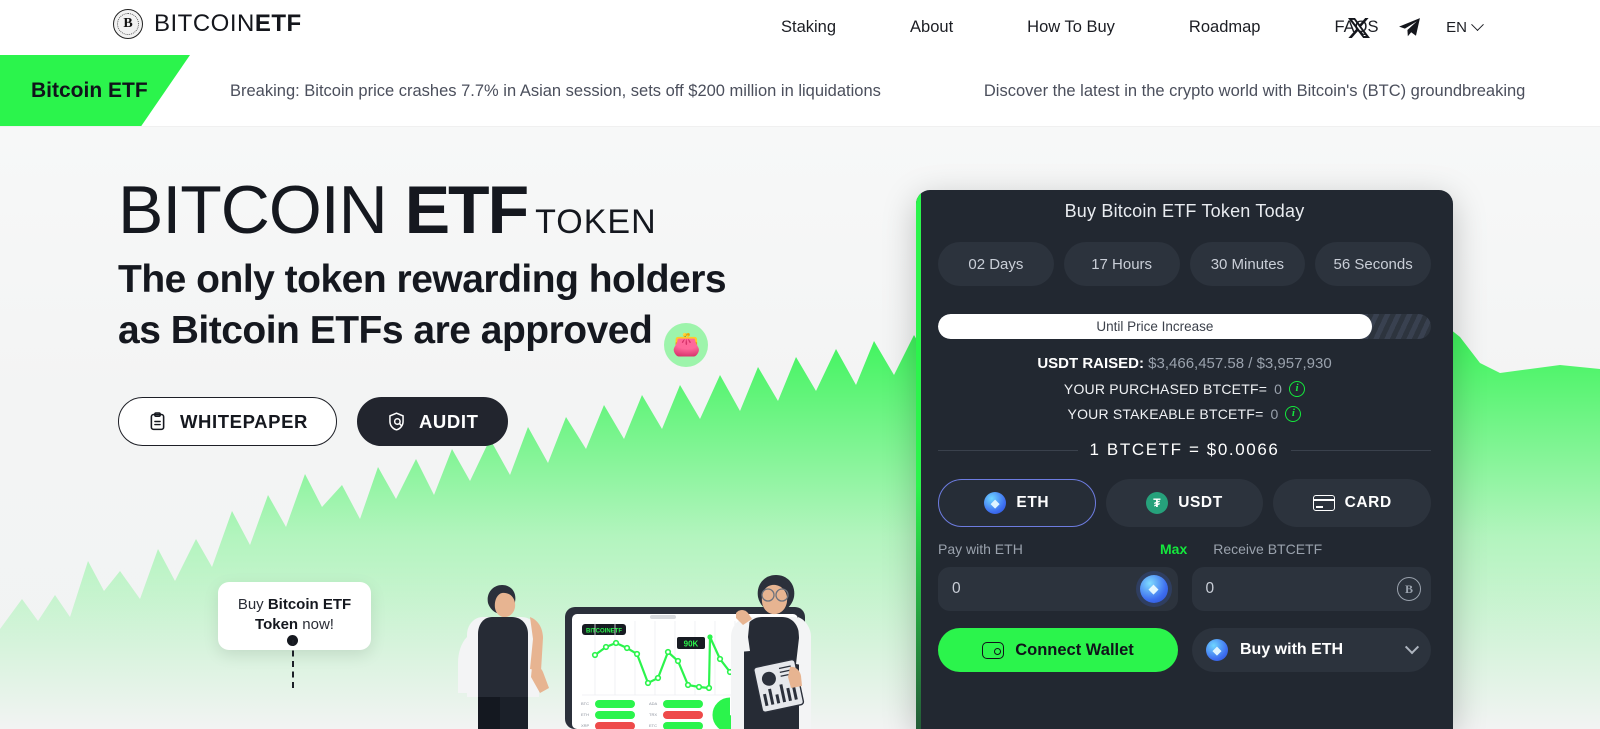 The image size is (1600, 729). Describe the element at coordinates (1058, 589) in the screenshot. I see `pay-amount-input: 0` at that location.